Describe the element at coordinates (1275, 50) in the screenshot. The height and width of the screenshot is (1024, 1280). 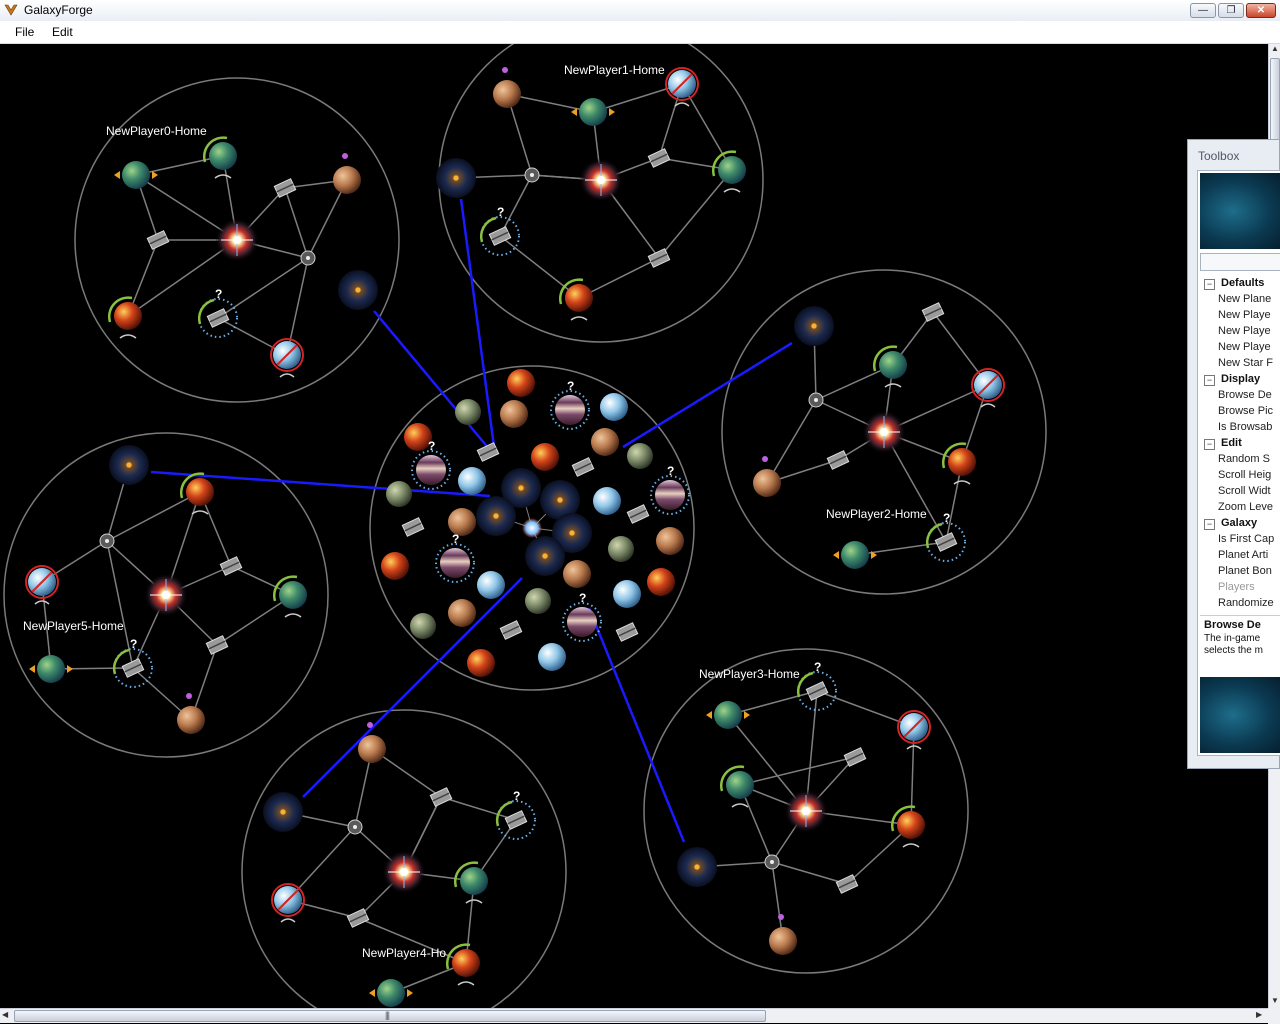
I see `scroll-up-icon: ▲` at that location.